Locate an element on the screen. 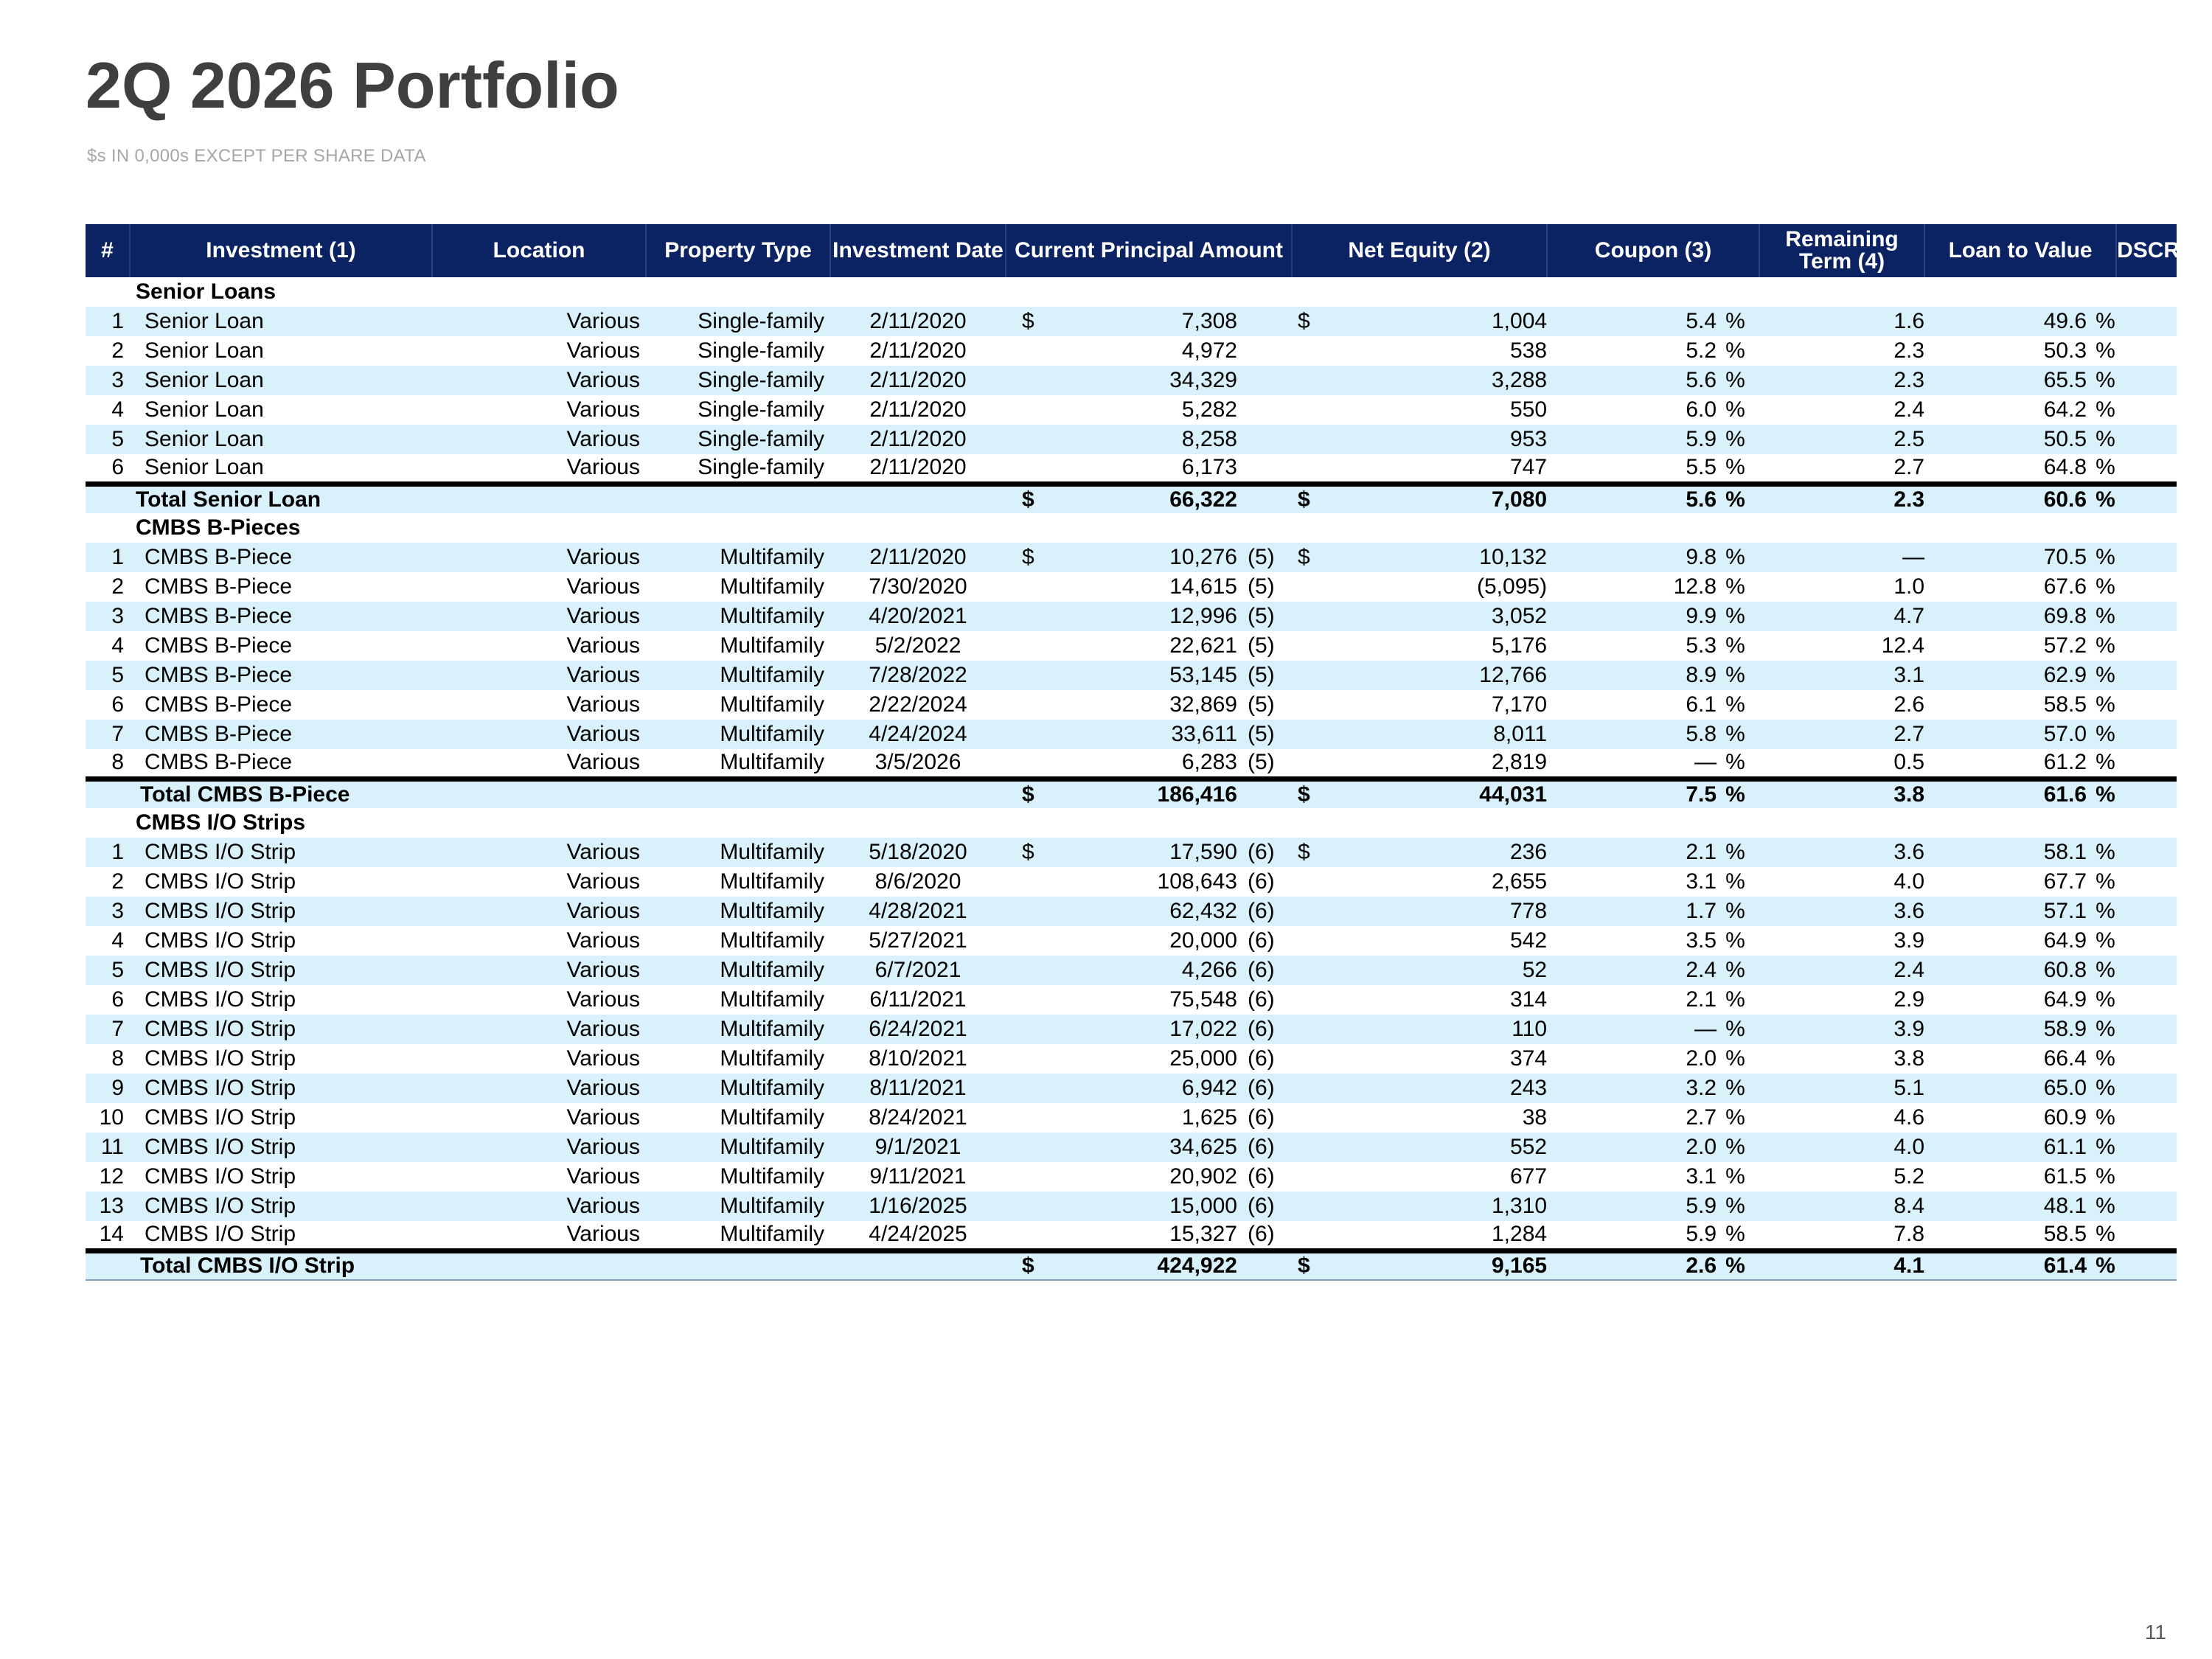  net-equity: 52 is located at coordinates (1442, 970).